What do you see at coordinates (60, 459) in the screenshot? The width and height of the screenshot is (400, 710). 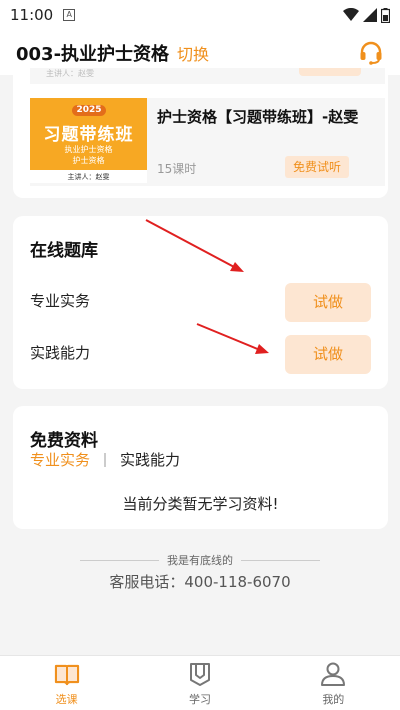 I see `tab-practice: 专业实务` at bounding box center [60, 459].